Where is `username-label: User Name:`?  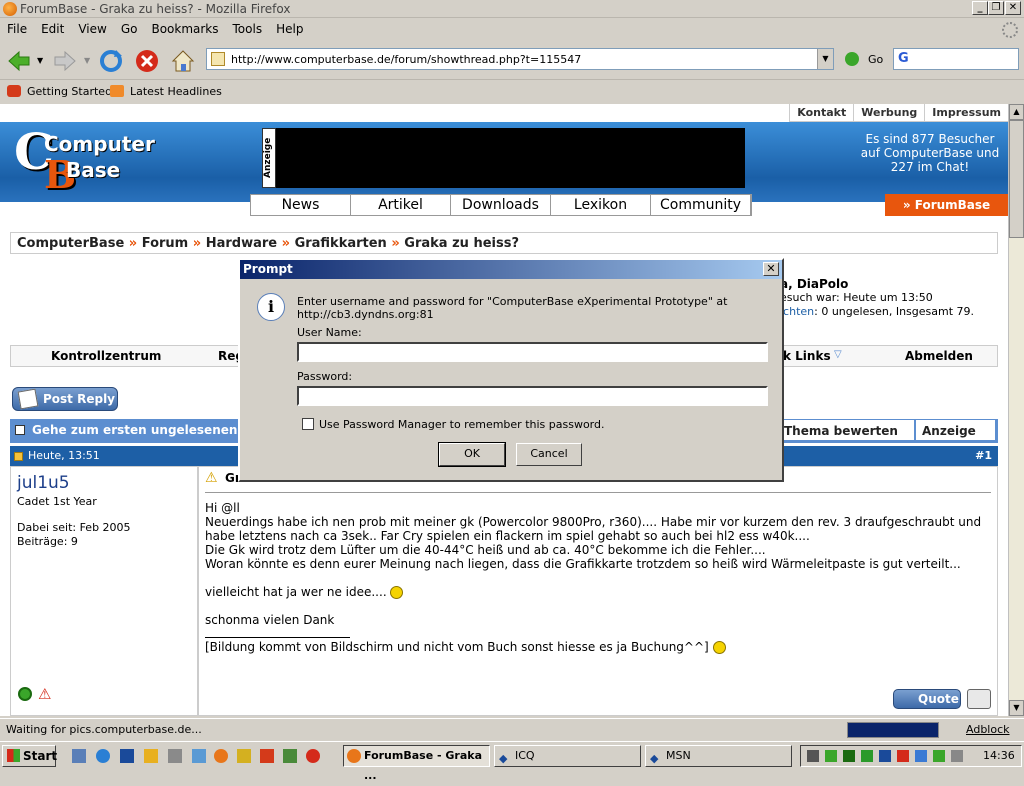
username-label: User Name: is located at coordinates (329, 332).